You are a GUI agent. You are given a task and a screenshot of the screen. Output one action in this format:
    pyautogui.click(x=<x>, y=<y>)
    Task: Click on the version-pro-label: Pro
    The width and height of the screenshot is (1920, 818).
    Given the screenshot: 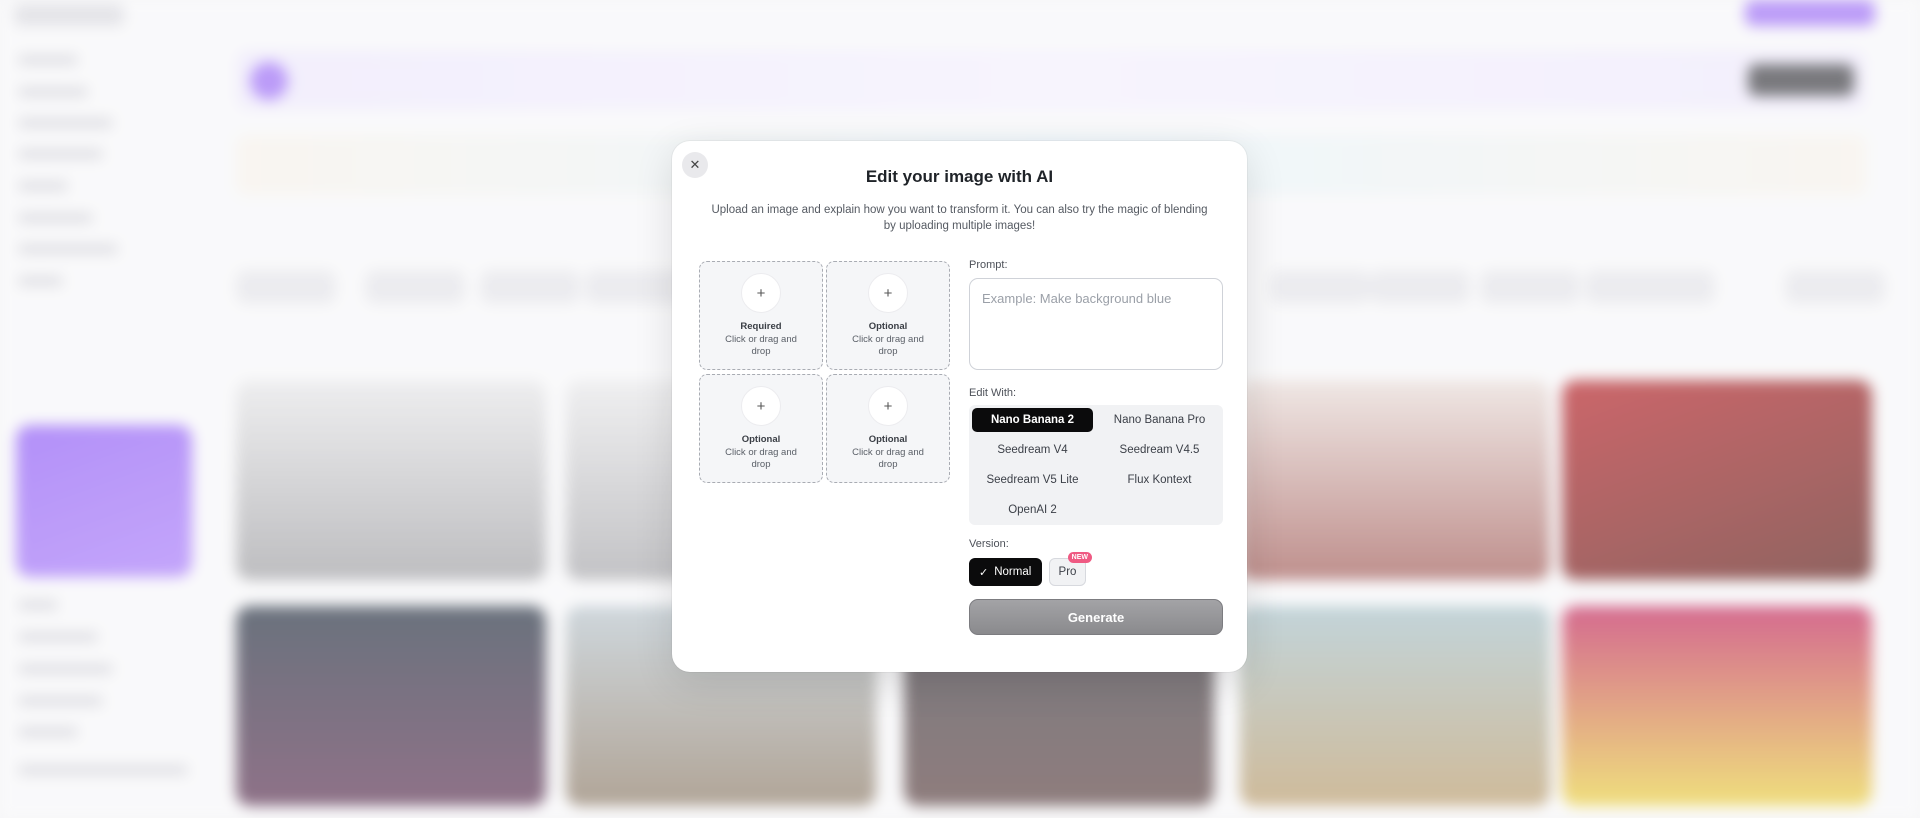 What is the action you would take?
    pyautogui.click(x=1067, y=572)
    